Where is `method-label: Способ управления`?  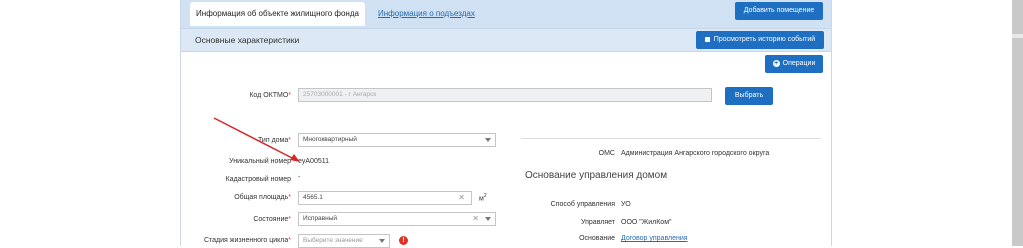 method-label: Способ управления is located at coordinates (582, 204).